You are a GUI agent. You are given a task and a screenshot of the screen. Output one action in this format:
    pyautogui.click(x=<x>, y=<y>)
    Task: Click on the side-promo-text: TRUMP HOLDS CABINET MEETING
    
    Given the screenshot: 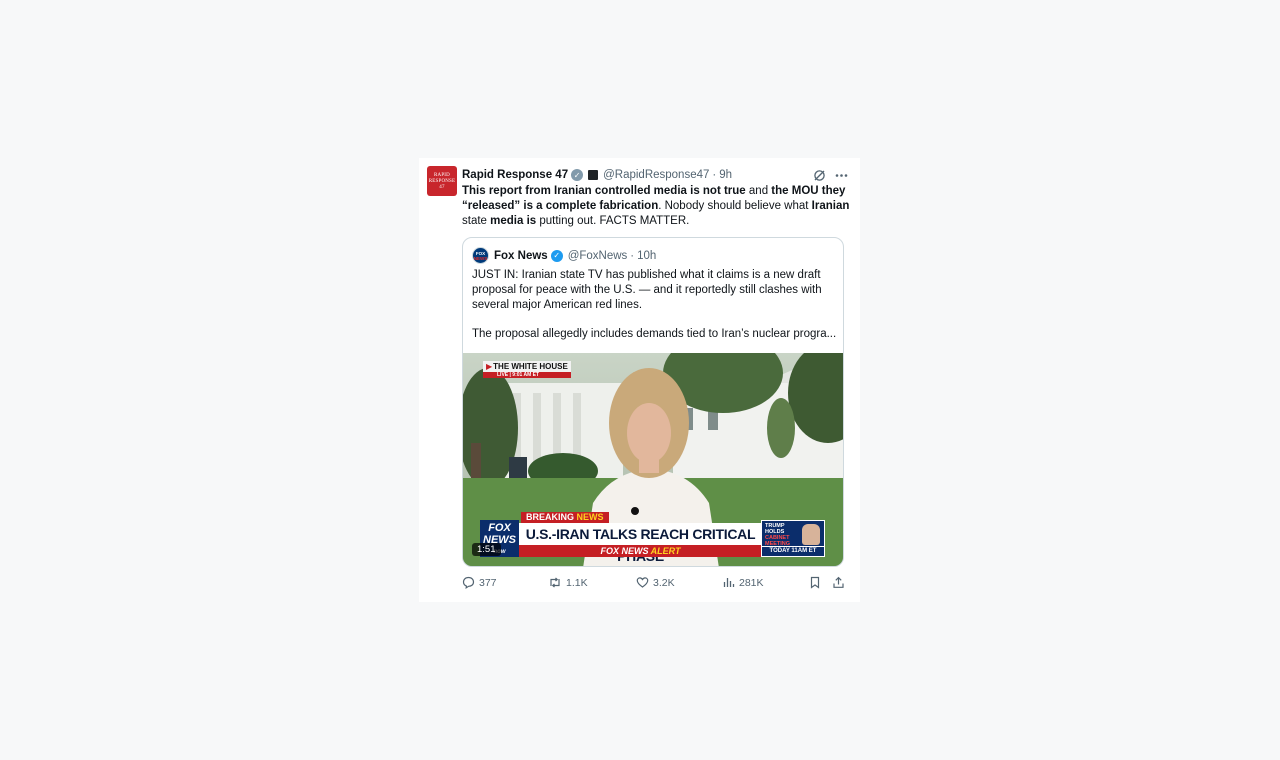 What is the action you would take?
    pyautogui.click(x=781, y=535)
    